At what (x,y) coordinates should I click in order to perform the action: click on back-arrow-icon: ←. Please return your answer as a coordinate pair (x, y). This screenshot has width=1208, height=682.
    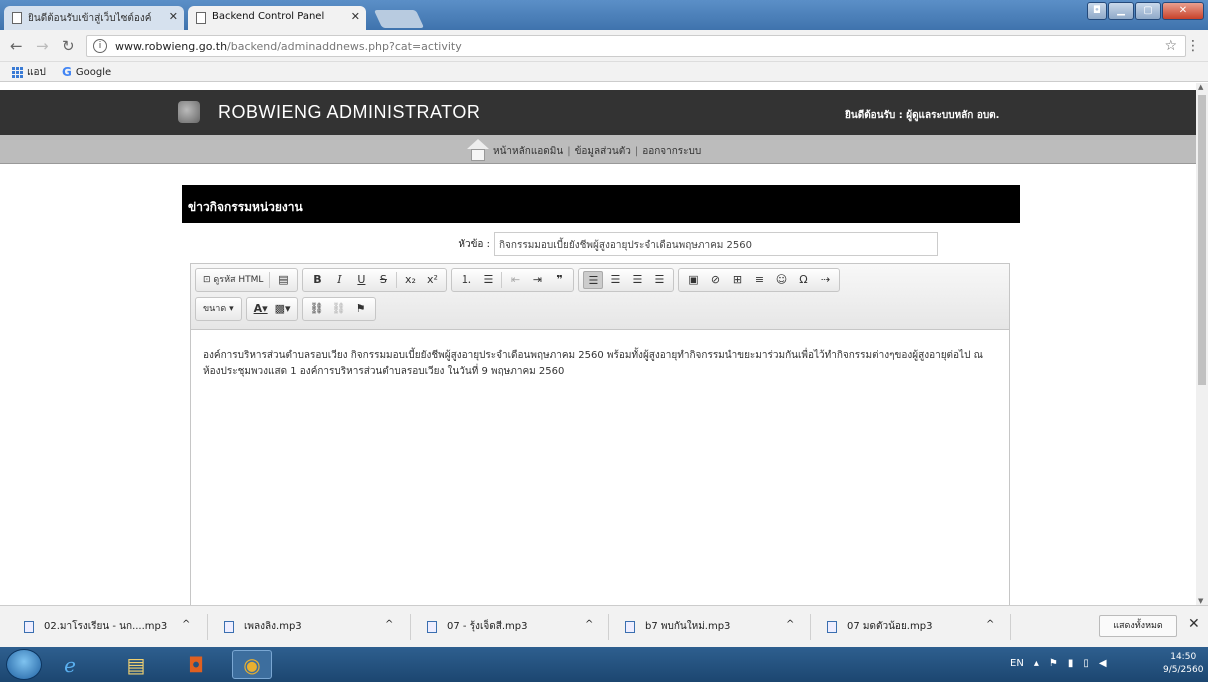
    Looking at the image, I should click on (16, 46).